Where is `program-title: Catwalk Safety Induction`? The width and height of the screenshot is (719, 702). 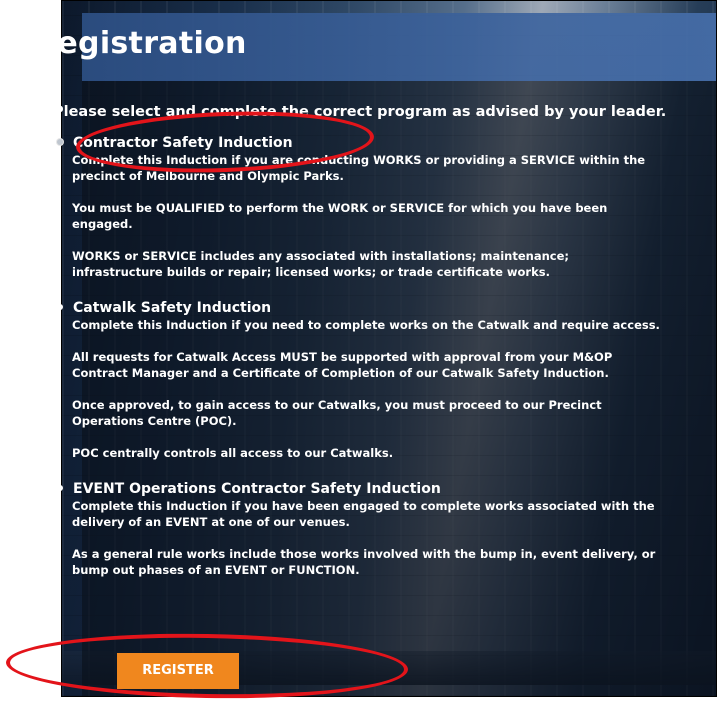
program-title: Catwalk Safety Induction is located at coordinates (358, 308).